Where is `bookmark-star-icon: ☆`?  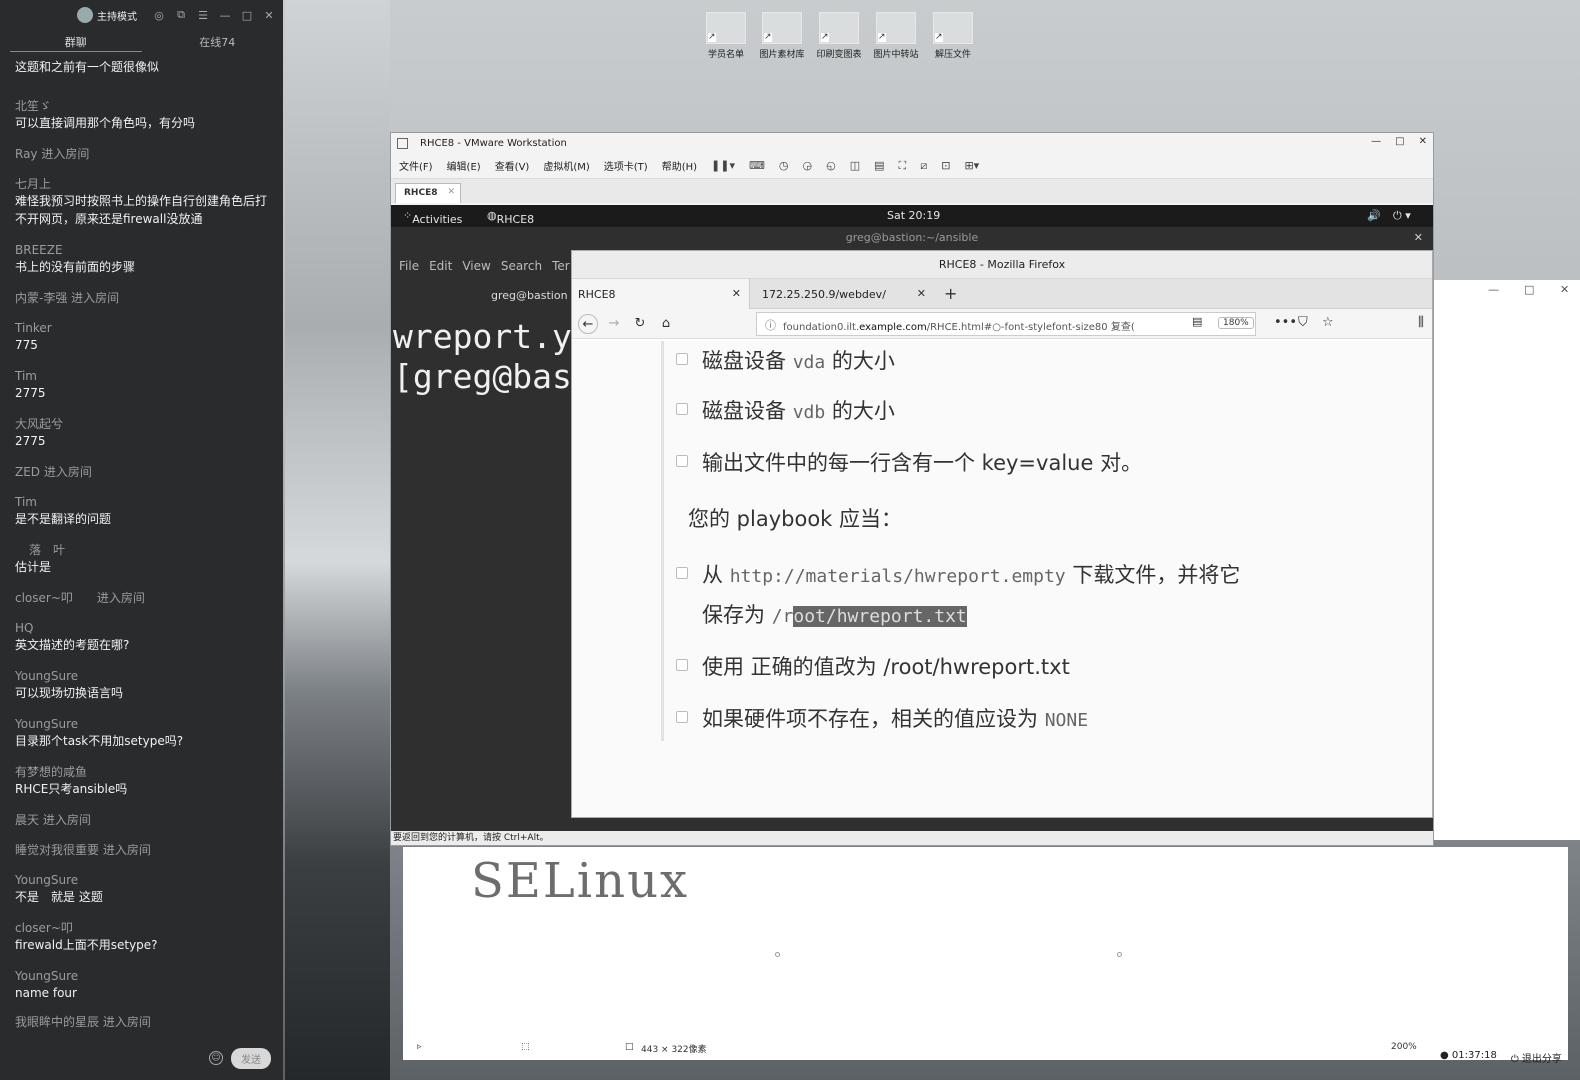
bookmark-star-icon: ☆ is located at coordinates (1328, 322).